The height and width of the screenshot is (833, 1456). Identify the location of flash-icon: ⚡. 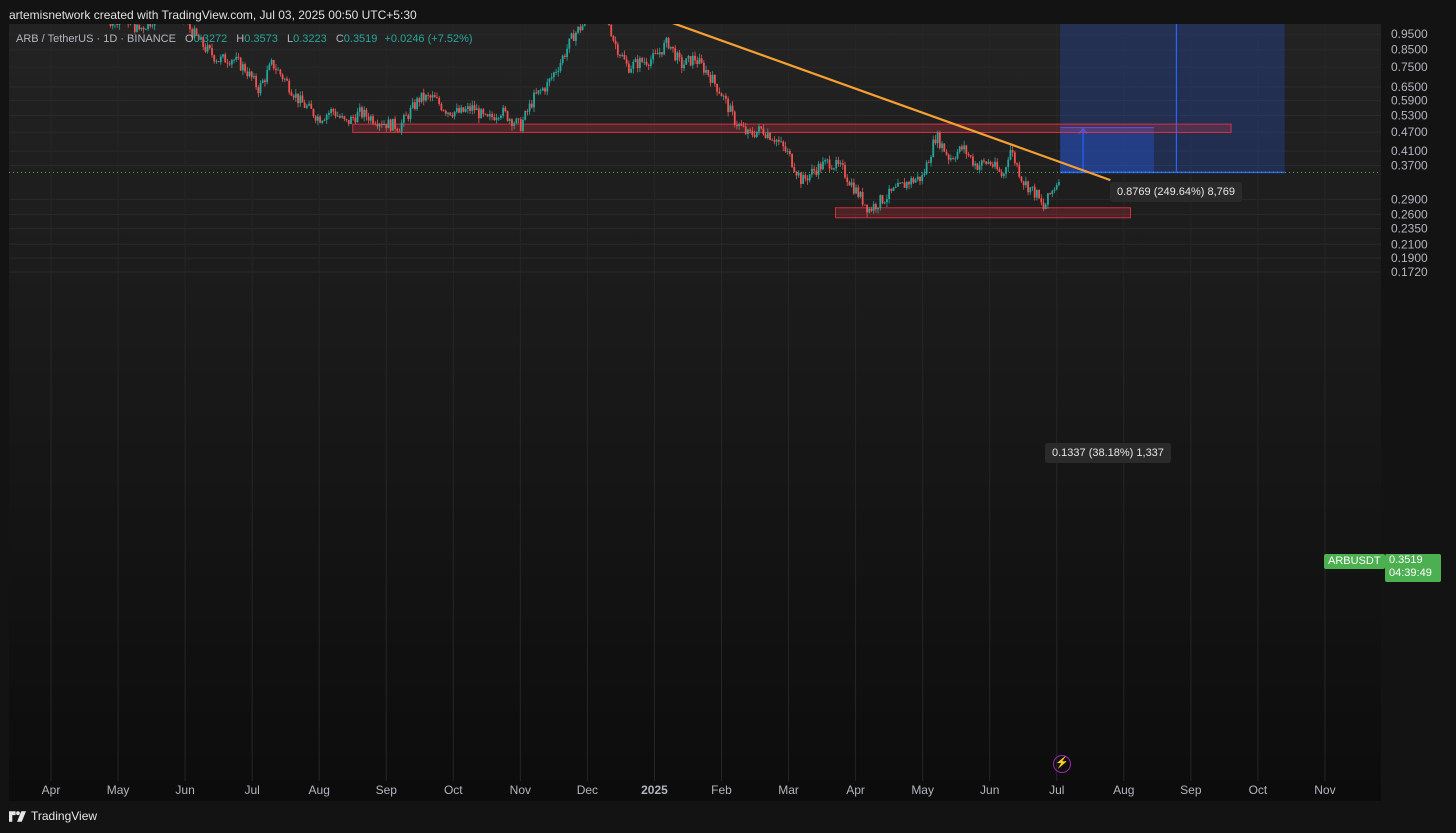
(1062, 764).